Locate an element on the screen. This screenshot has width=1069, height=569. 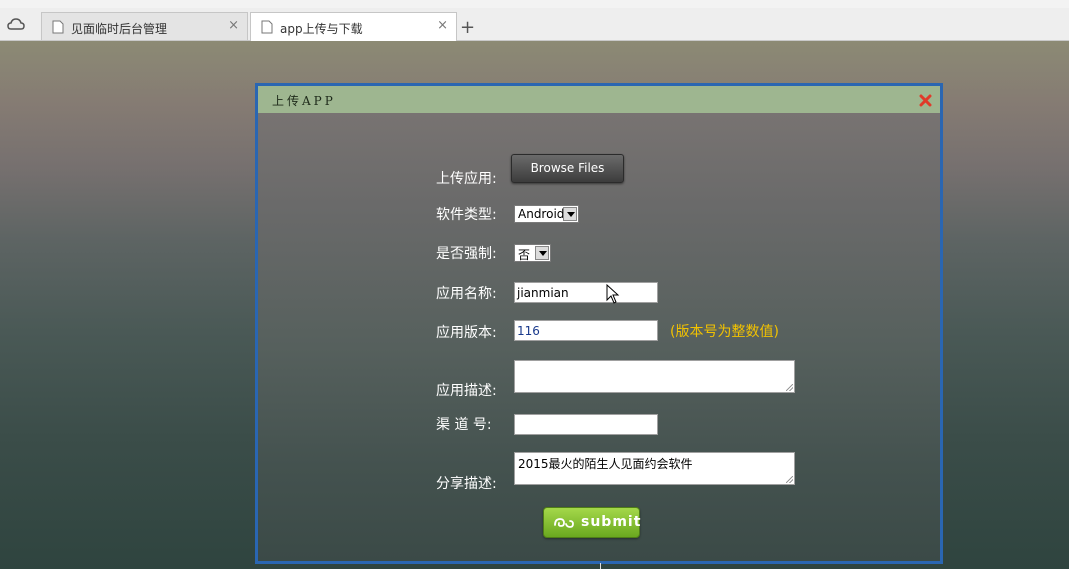
force-update-label: 是否强制: is located at coordinates (466, 254).